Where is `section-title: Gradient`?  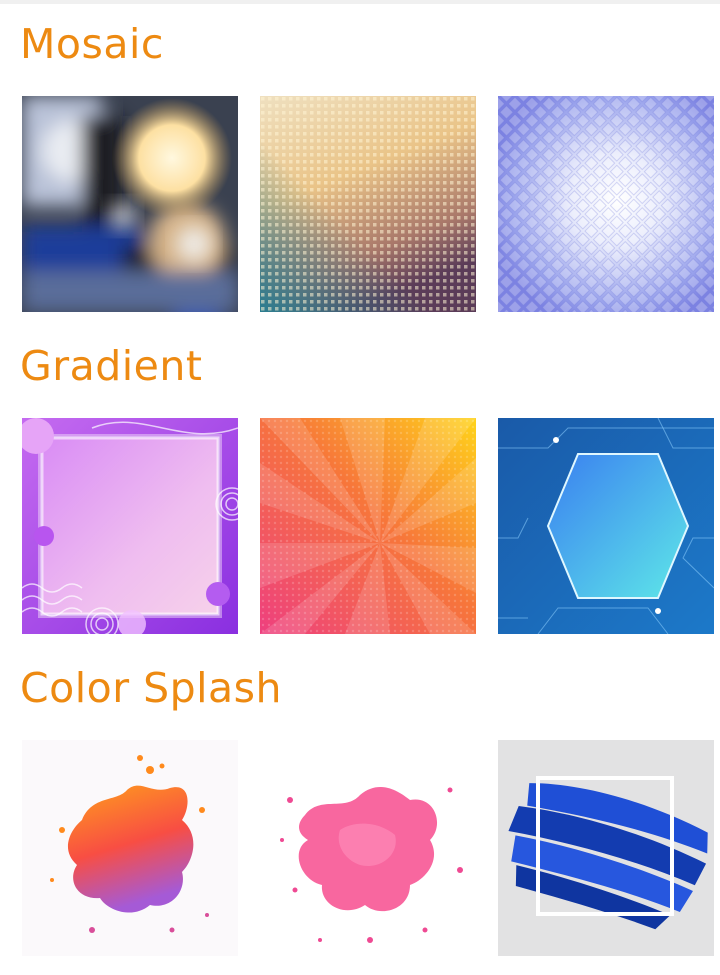
section-title: Gradient is located at coordinates (111, 366).